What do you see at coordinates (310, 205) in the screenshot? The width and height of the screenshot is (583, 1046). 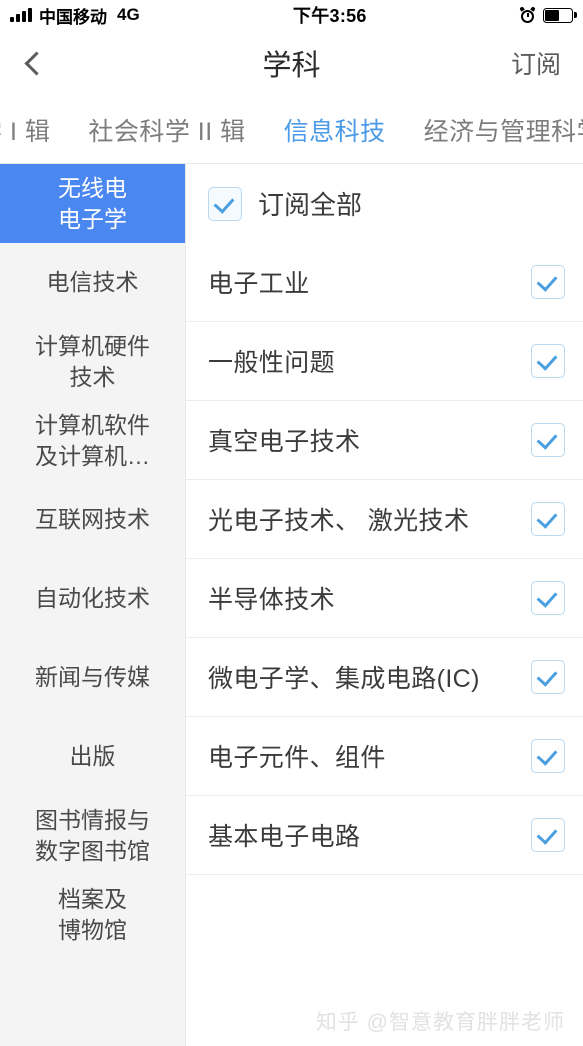 I see `select-all-label: 订阅全部` at bounding box center [310, 205].